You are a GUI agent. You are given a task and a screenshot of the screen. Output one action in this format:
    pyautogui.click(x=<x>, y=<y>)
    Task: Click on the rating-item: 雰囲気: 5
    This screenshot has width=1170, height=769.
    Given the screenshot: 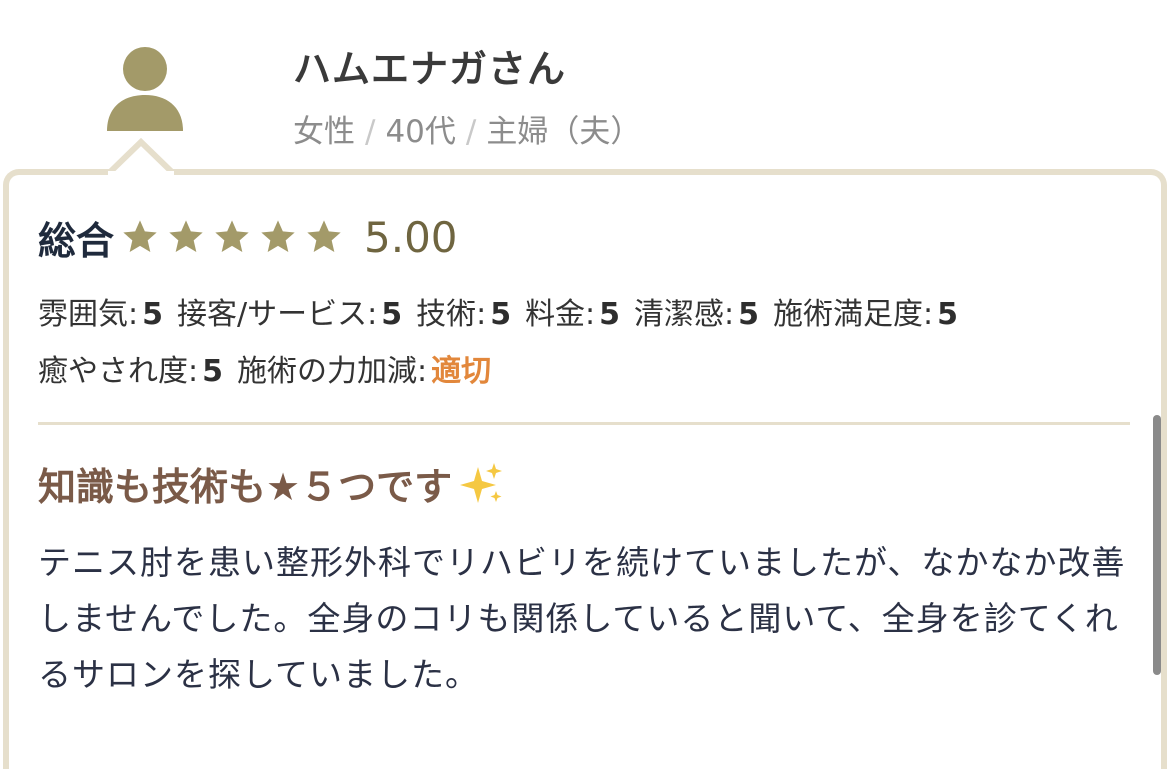 What is the action you would take?
    pyautogui.click(x=100, y=314)
    